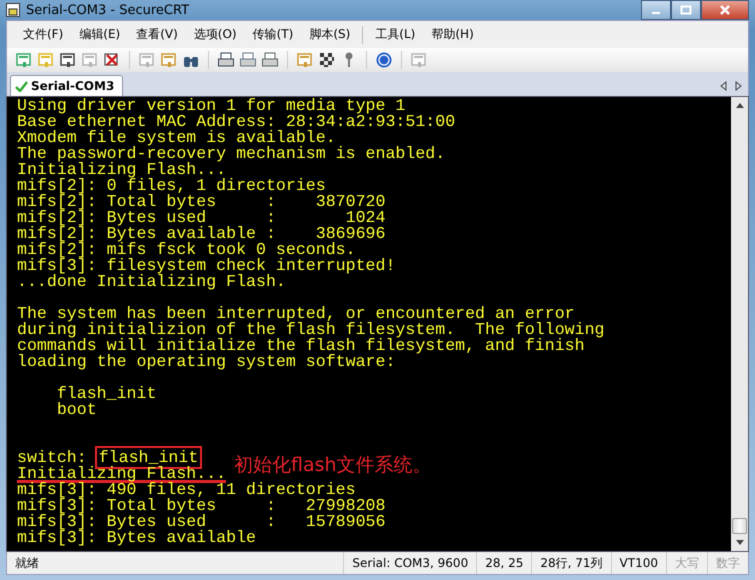 This screenshot has width=755, height=580. Describe the element at coordinates (137, 538) in the screenshot. I see `terminal-line: mifs[3]: Bytes available` at that location.